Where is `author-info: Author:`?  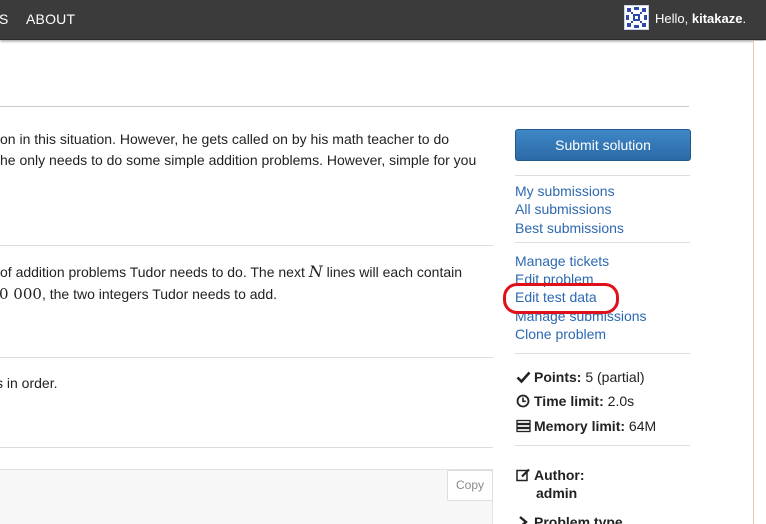
author-info: Author: is located at coordinates (550, 475).